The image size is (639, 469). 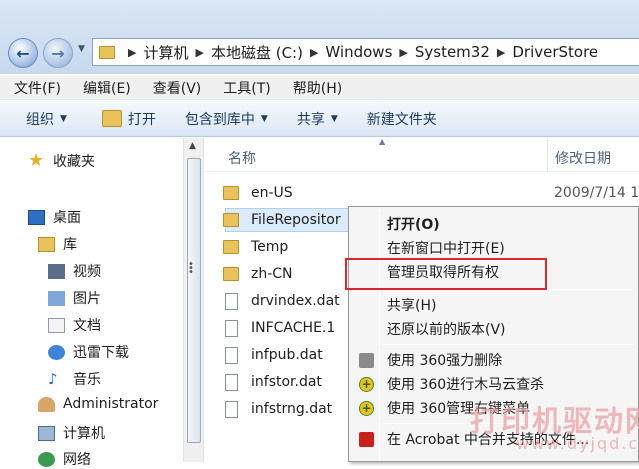 I want to click on breadcrumb-computer: 计算机, so click(x=165, y=52).